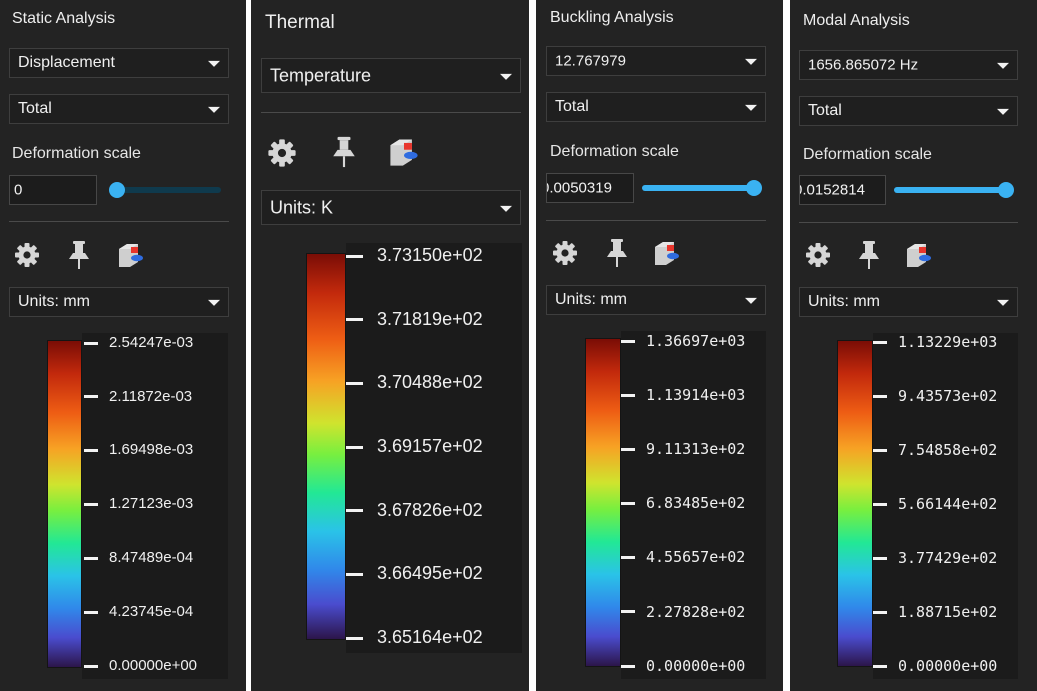 This screenshot has width=1037, height=691. I want to click on scale-label: 1.13914e+03, so click(696, 394).